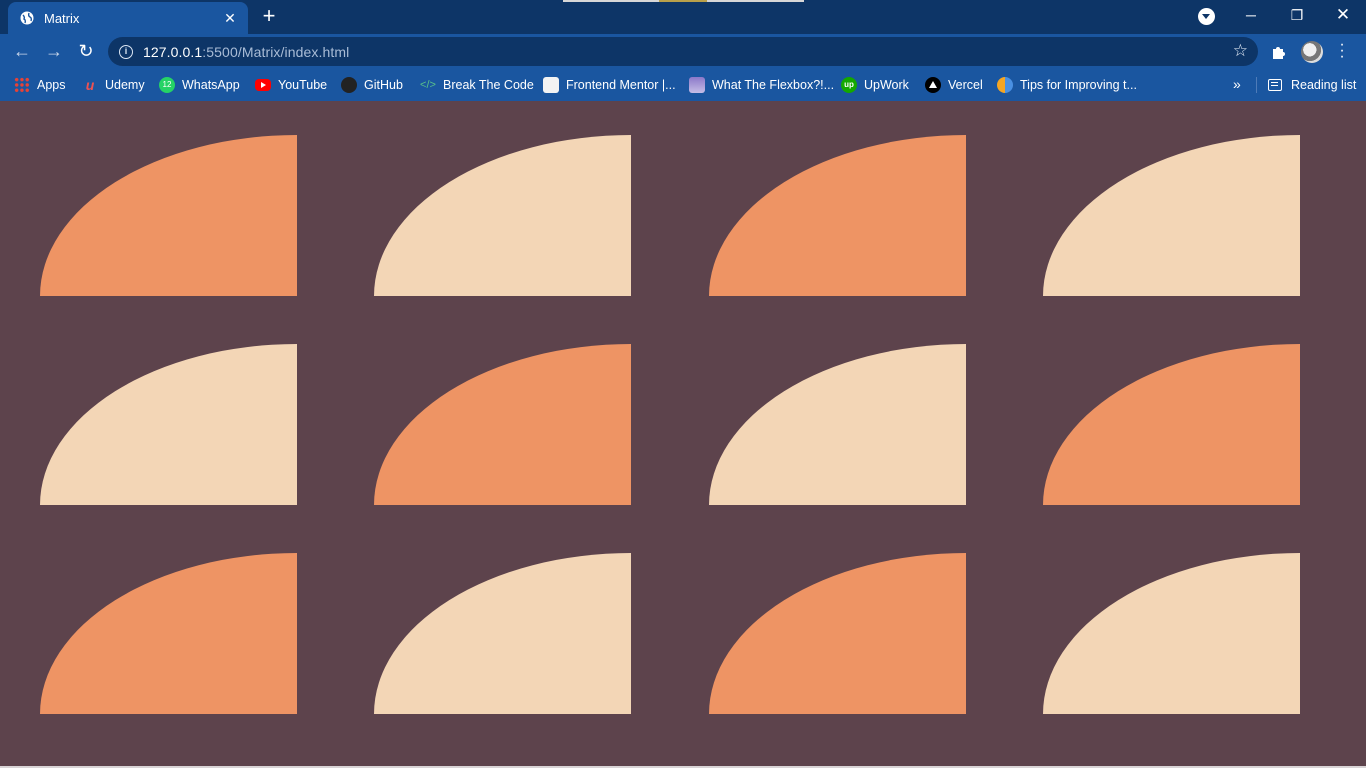  What do you see at coordinates (1251, 15) in the screenshot?
I see `minimize-button: ─` at bounding box center [1251, 15].